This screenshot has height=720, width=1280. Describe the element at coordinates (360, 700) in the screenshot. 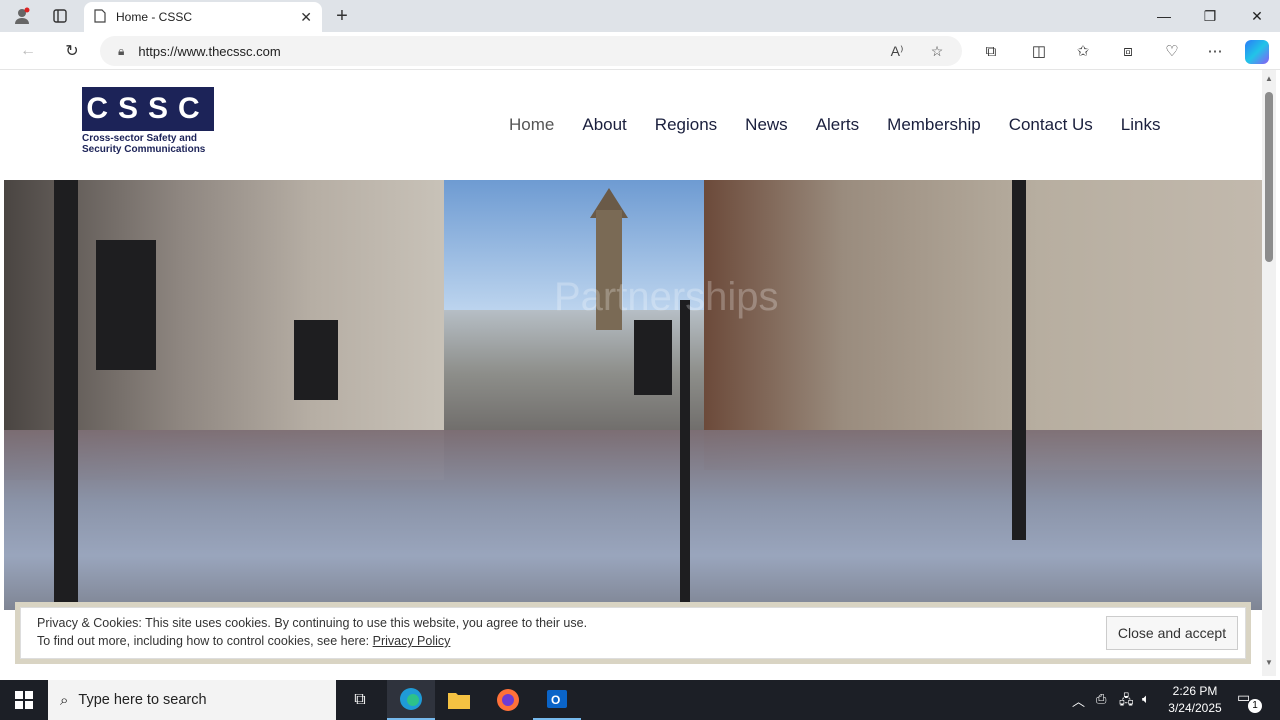

I see `task-view-icon: ⧉` at that location.